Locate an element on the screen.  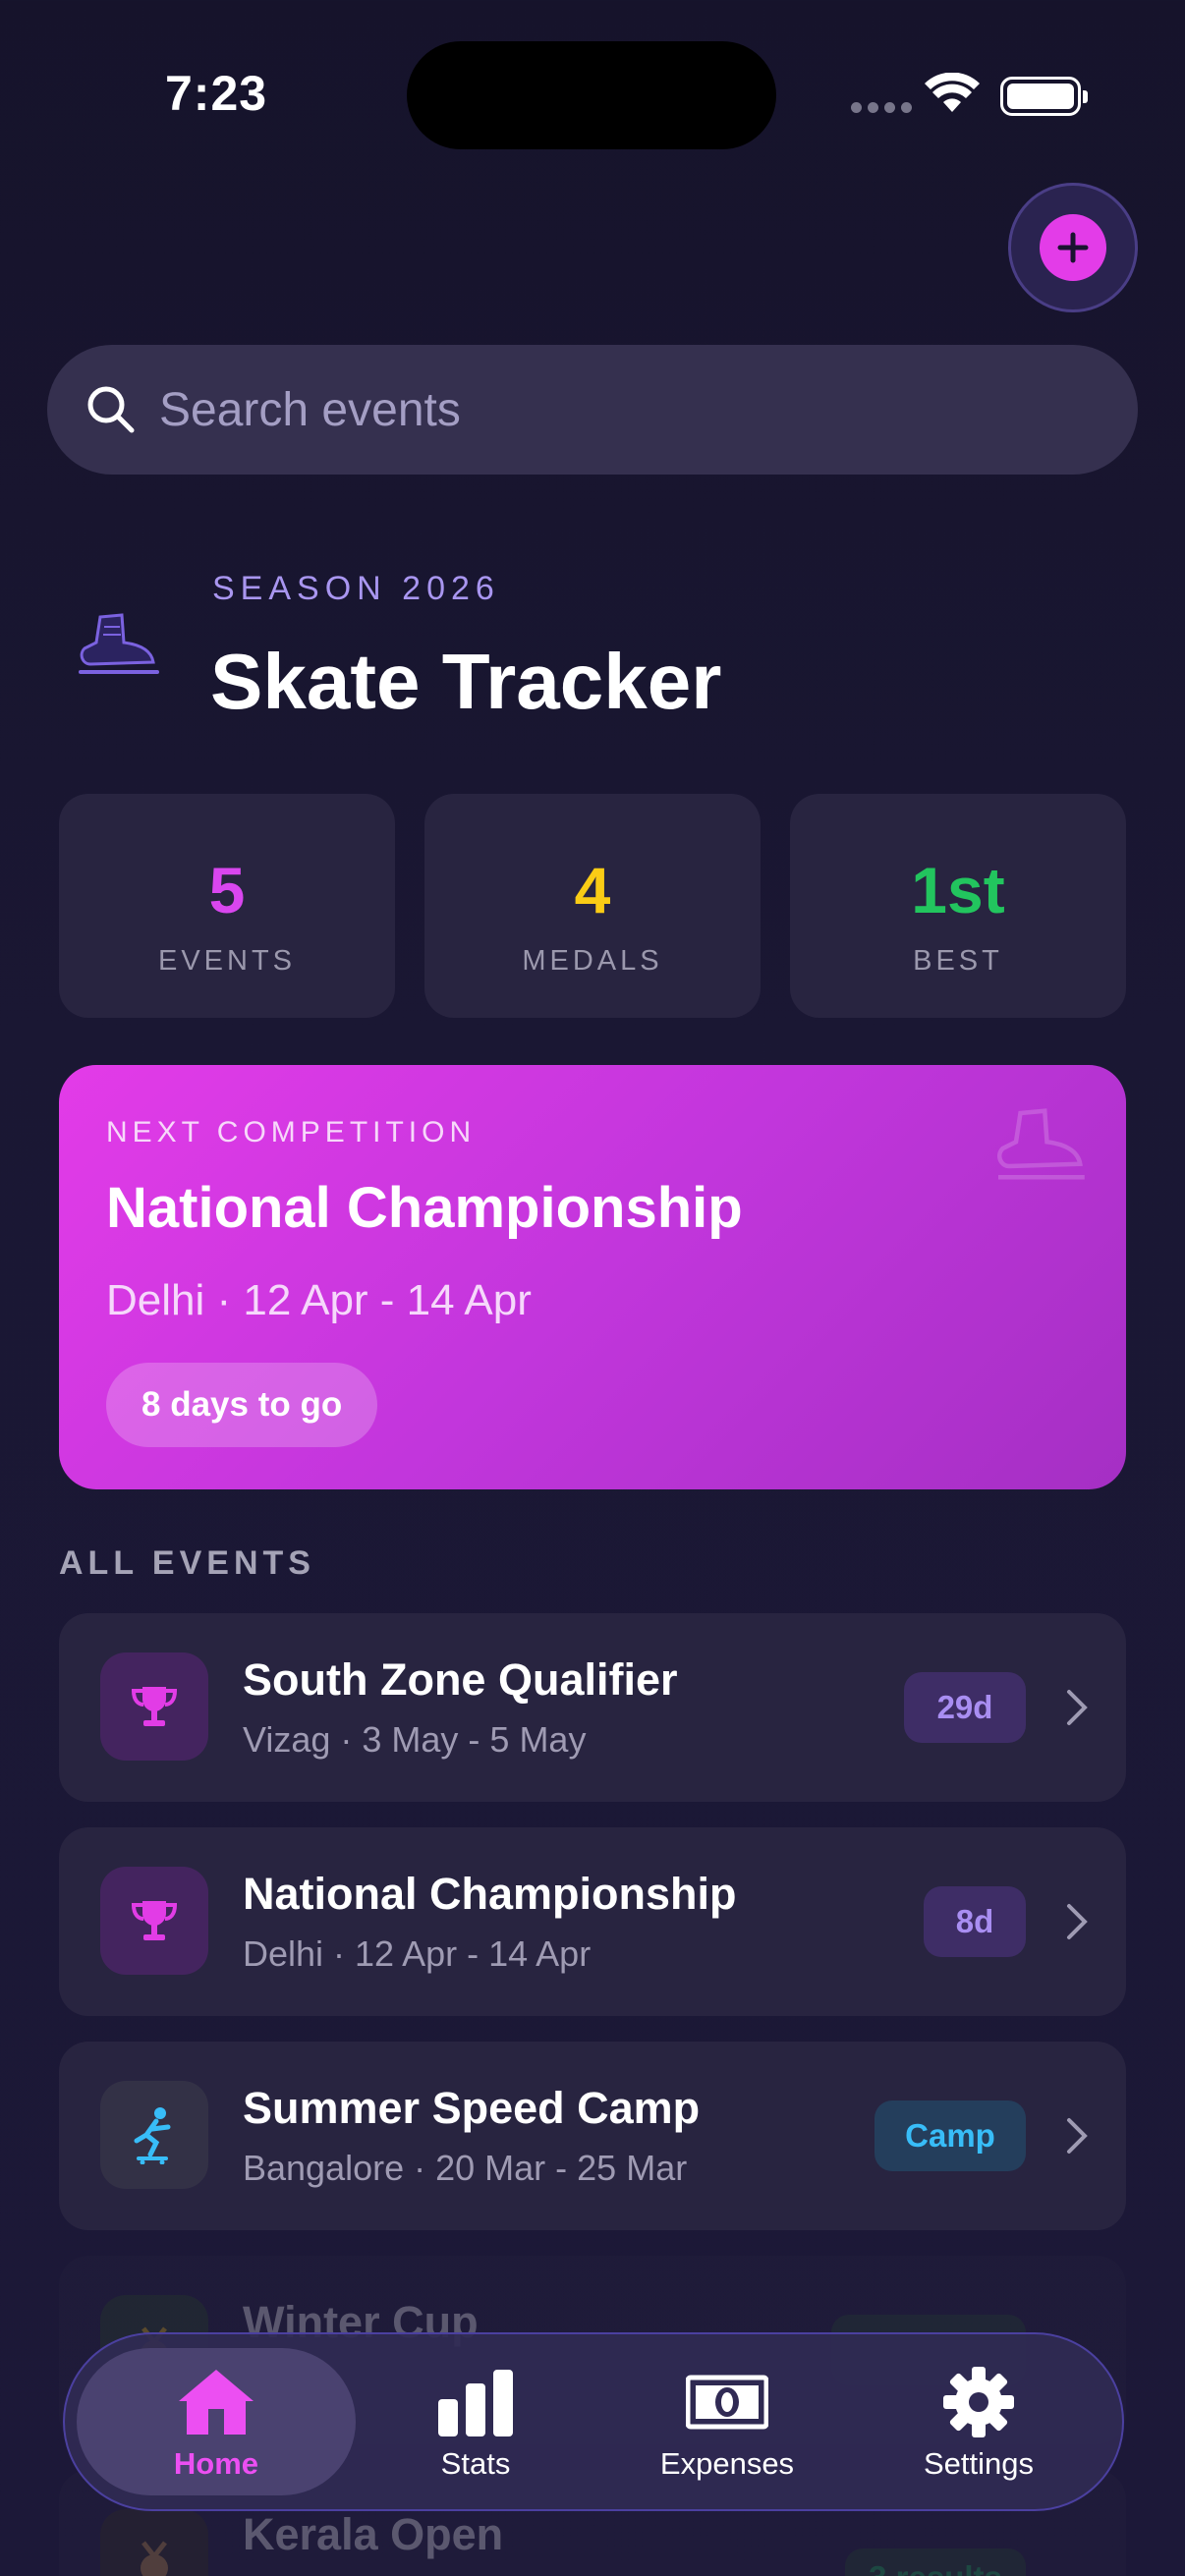
stat-card-events: 5 EVENTS is located at coordinates (227, 906).